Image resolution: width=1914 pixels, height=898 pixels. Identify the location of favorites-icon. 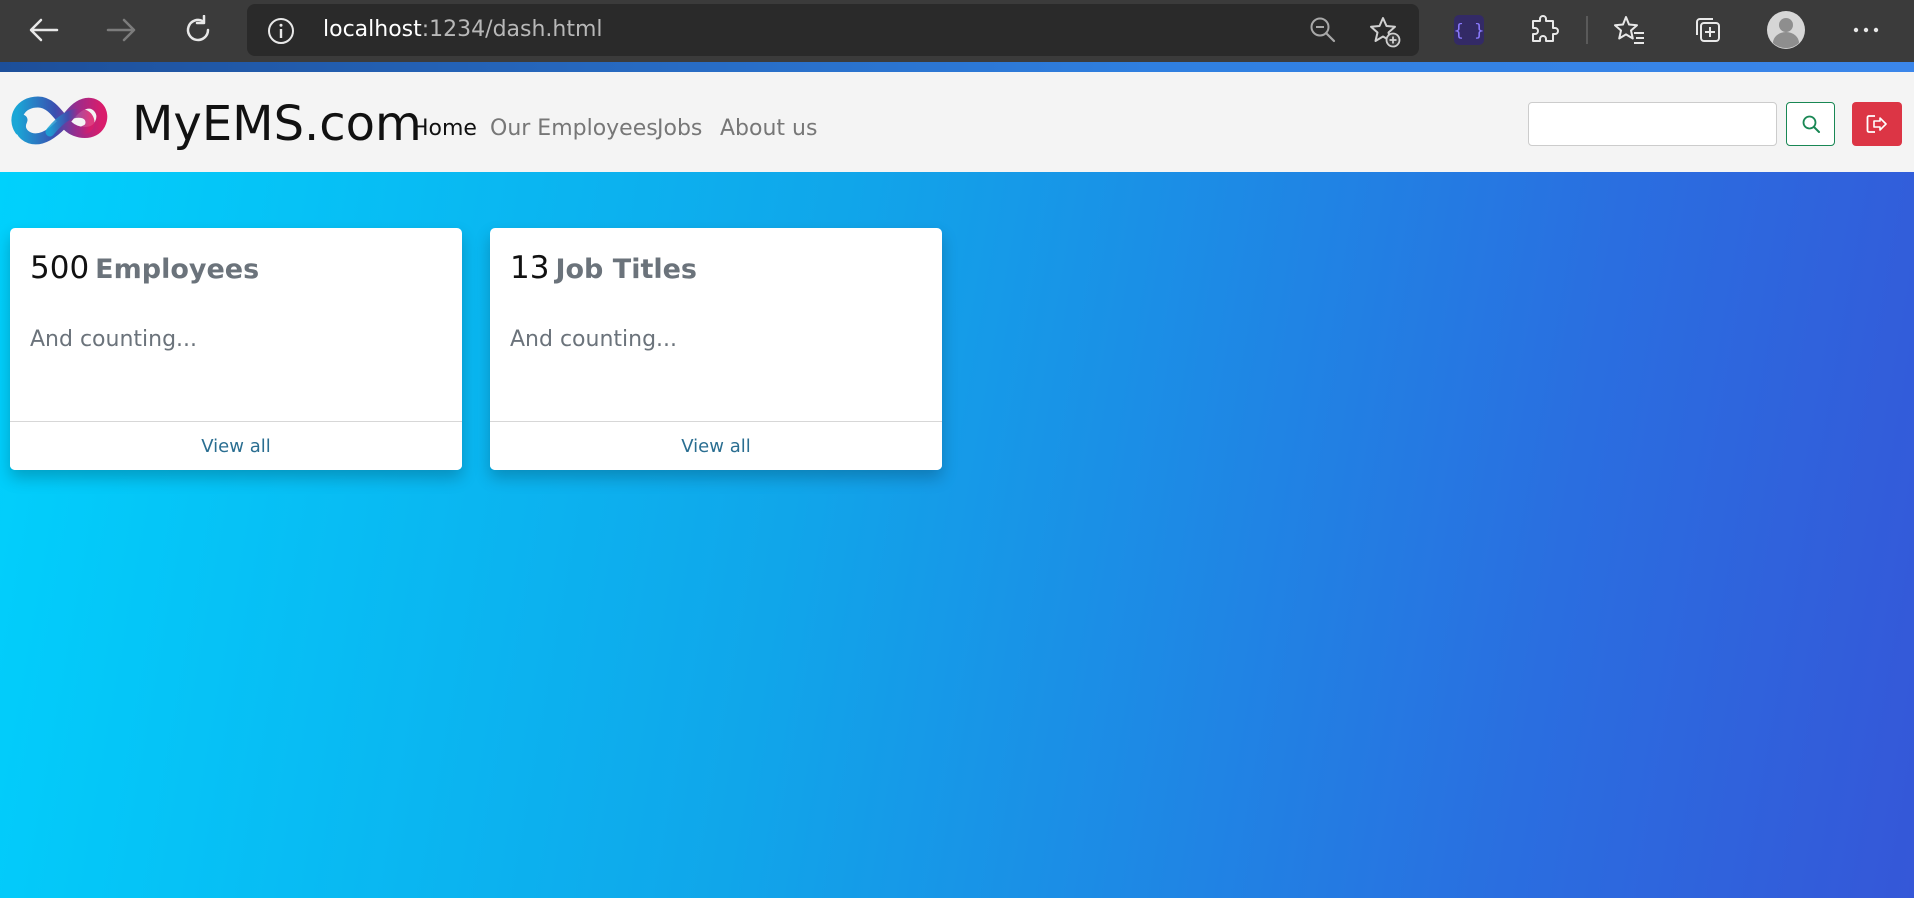
(1629, 30).